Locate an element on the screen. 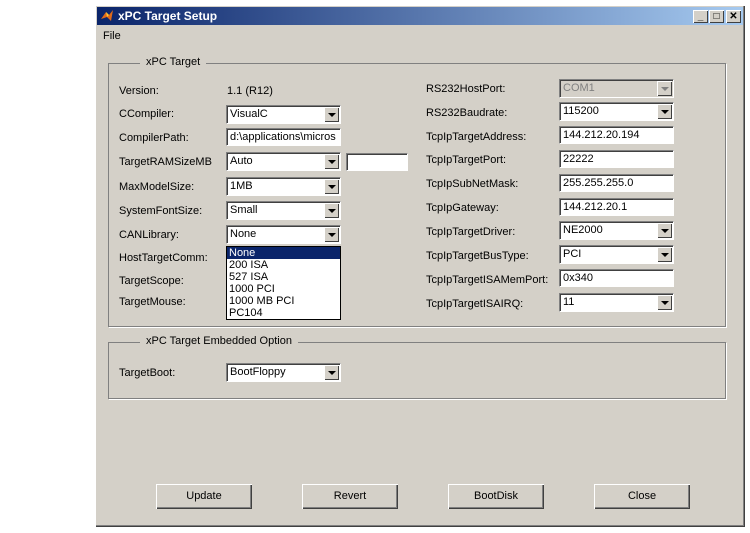 This screenshot has width=750, height=533. targetram-value: Auto is located at coordinates (241, 161).